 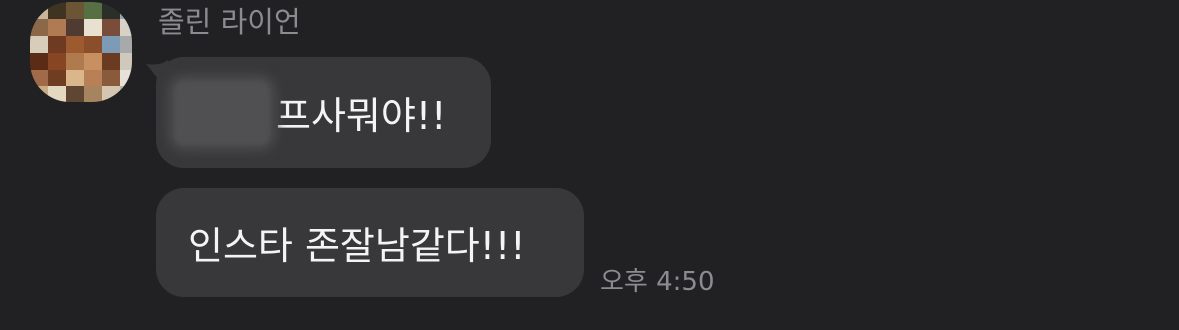 I want to click on redacted-text-blur, so click(x=222, y=112).